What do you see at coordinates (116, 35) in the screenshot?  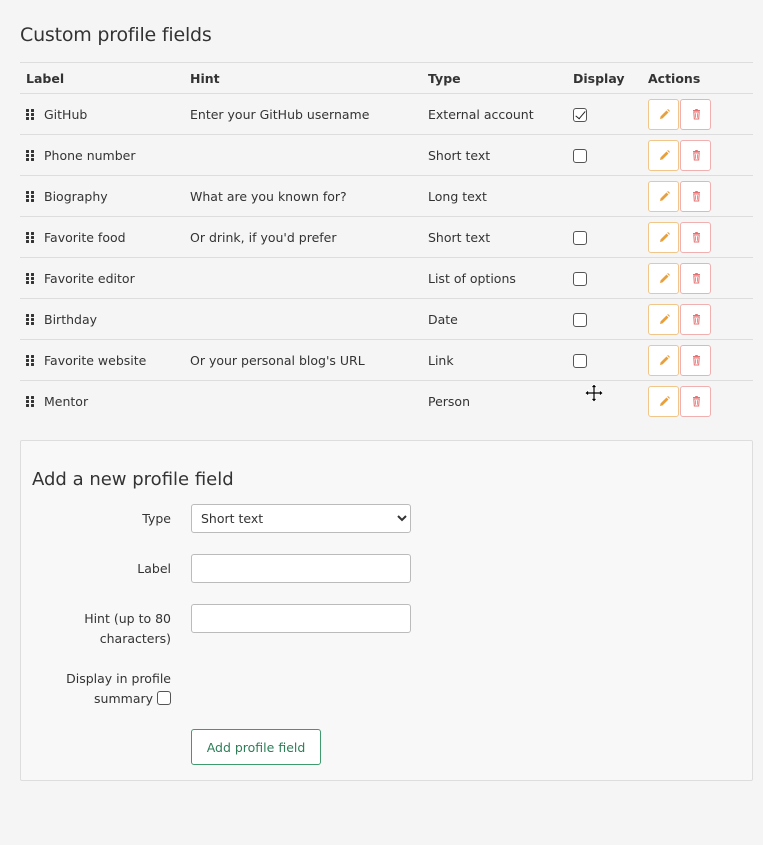 I see `page-title: Custom profile fields` at bounding box center [116, 35].